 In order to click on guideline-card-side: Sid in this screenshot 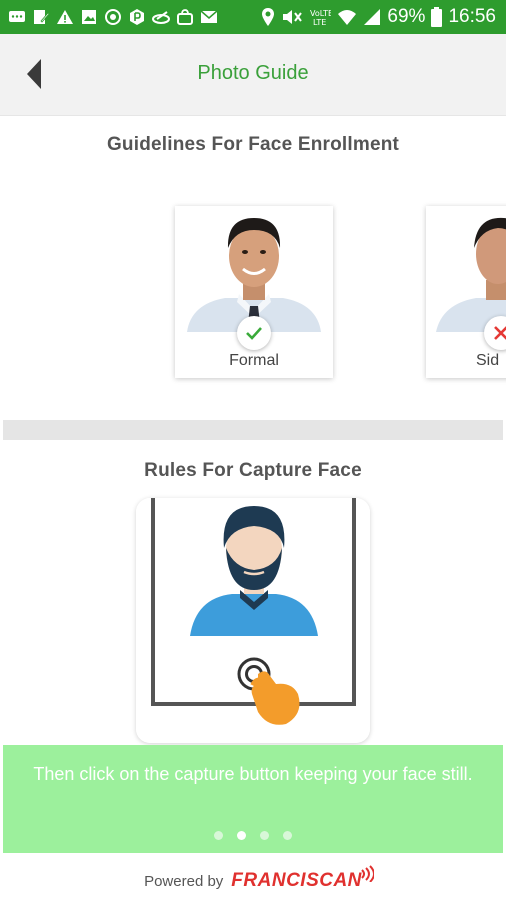, I will do `click(466, 292)`.